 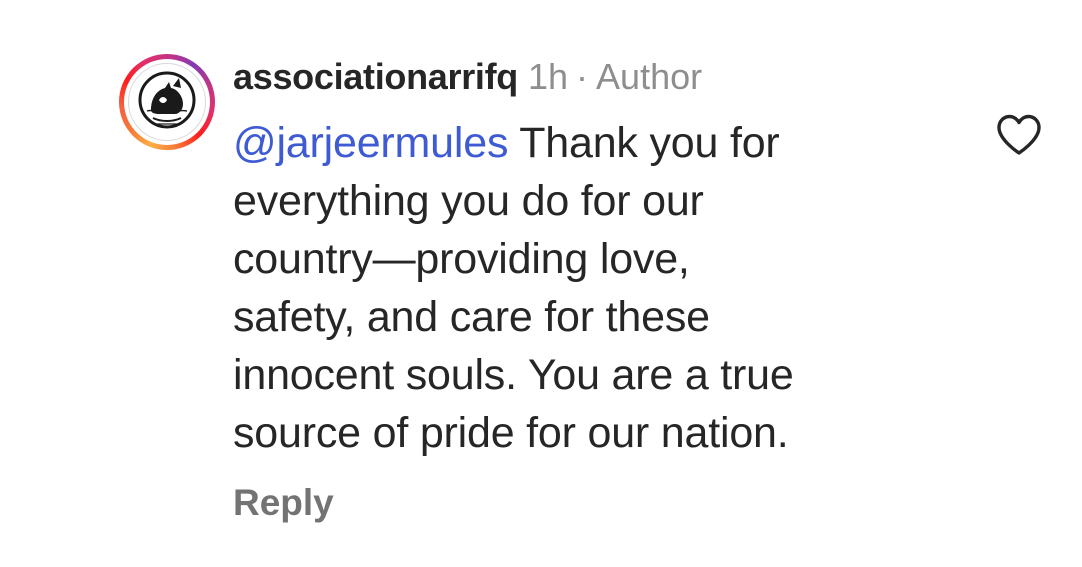 I want to click on mention-link: @jarjeermules, so click(x=370, y=143).